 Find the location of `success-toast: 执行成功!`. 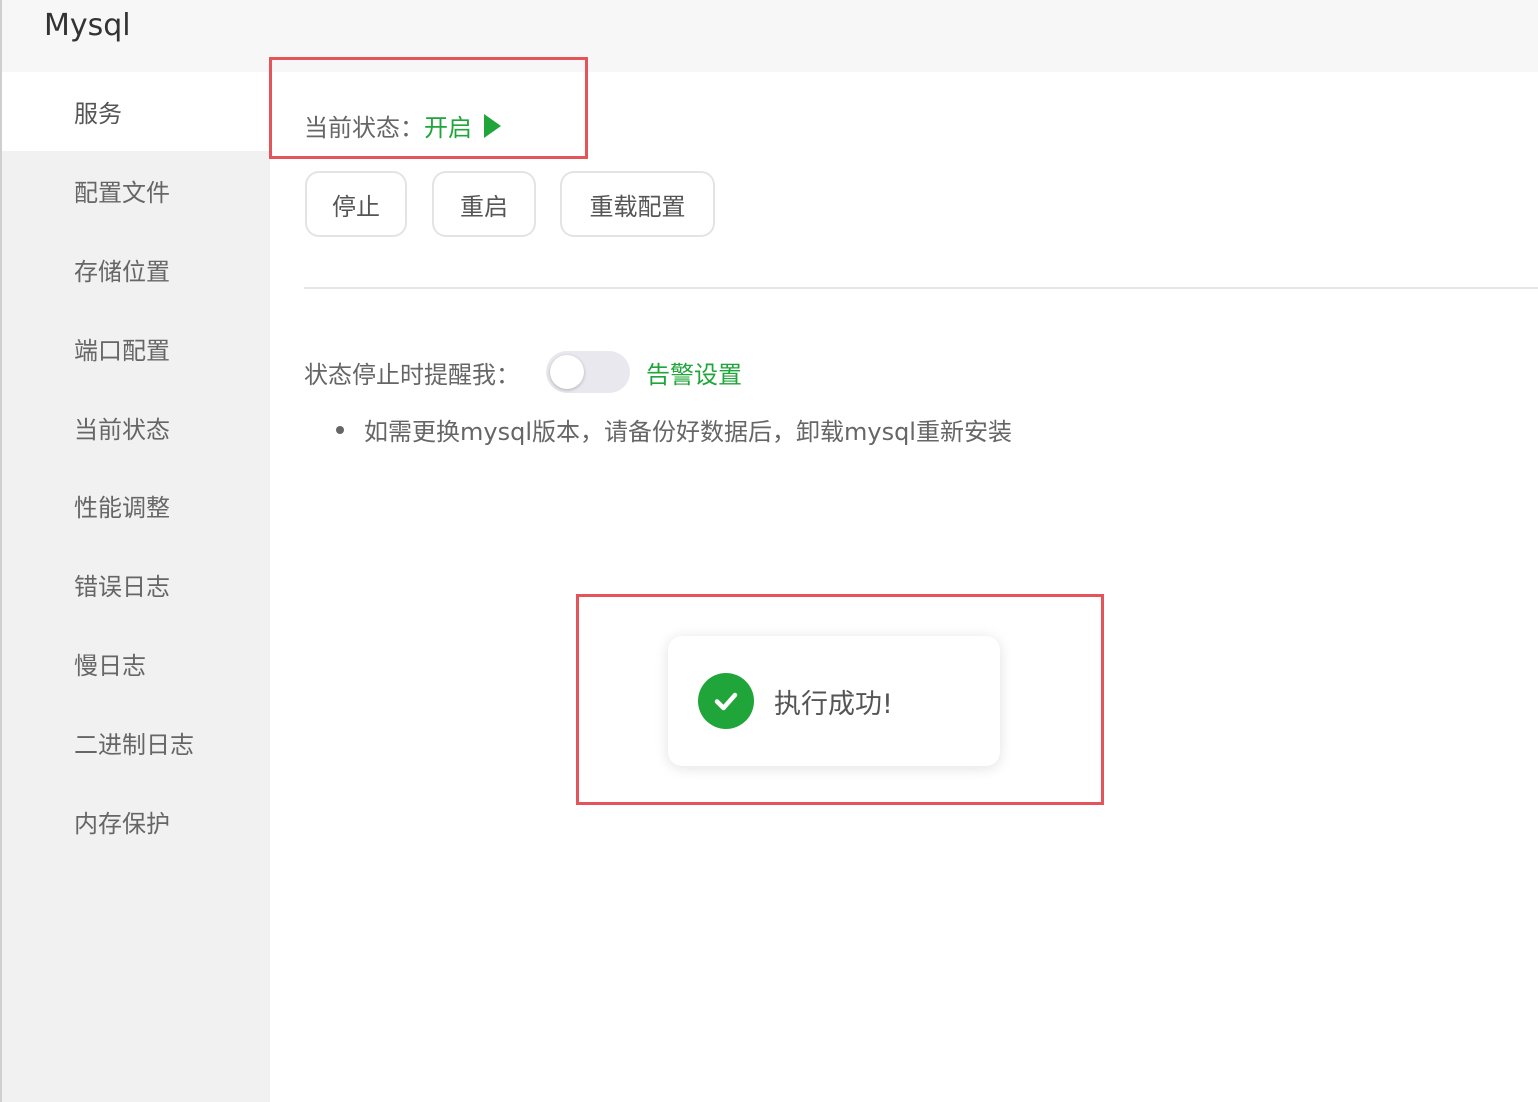

success-toast: 执行成功! is located at coordinates (834, 701).